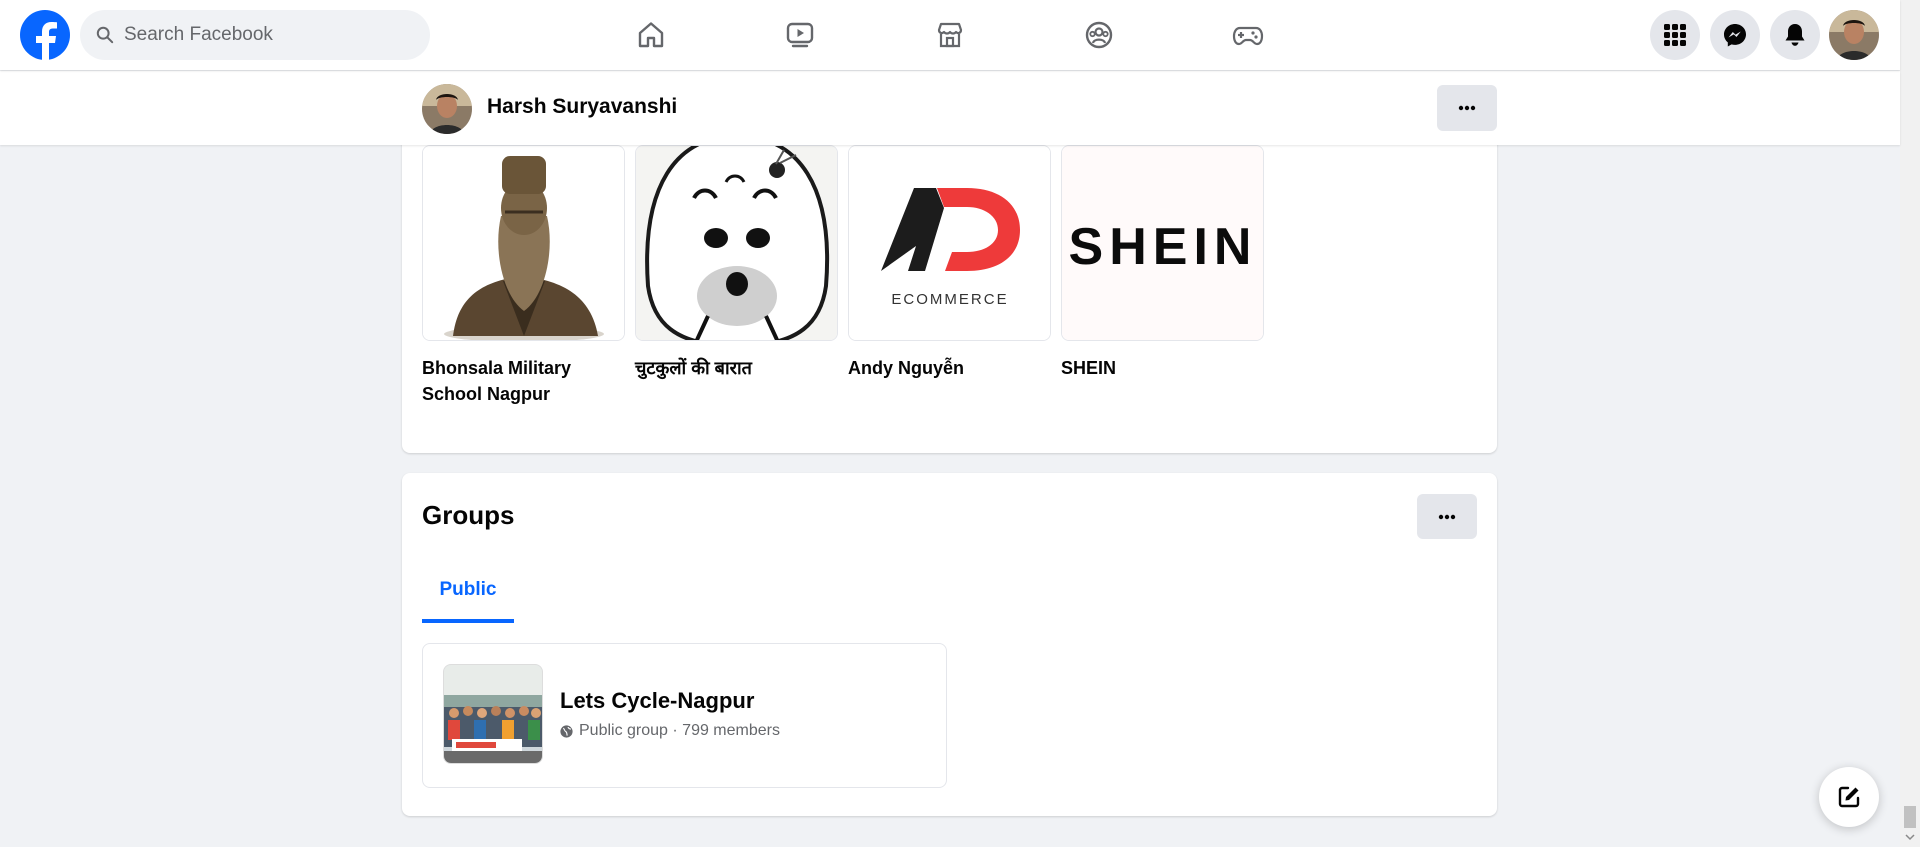 The height and width of the screenshot is (847, 1920). What do you see at coordinates (1910, 817) in the screenshot?
I see `scrollbar-thumb` at bounding box center [1910, 817].